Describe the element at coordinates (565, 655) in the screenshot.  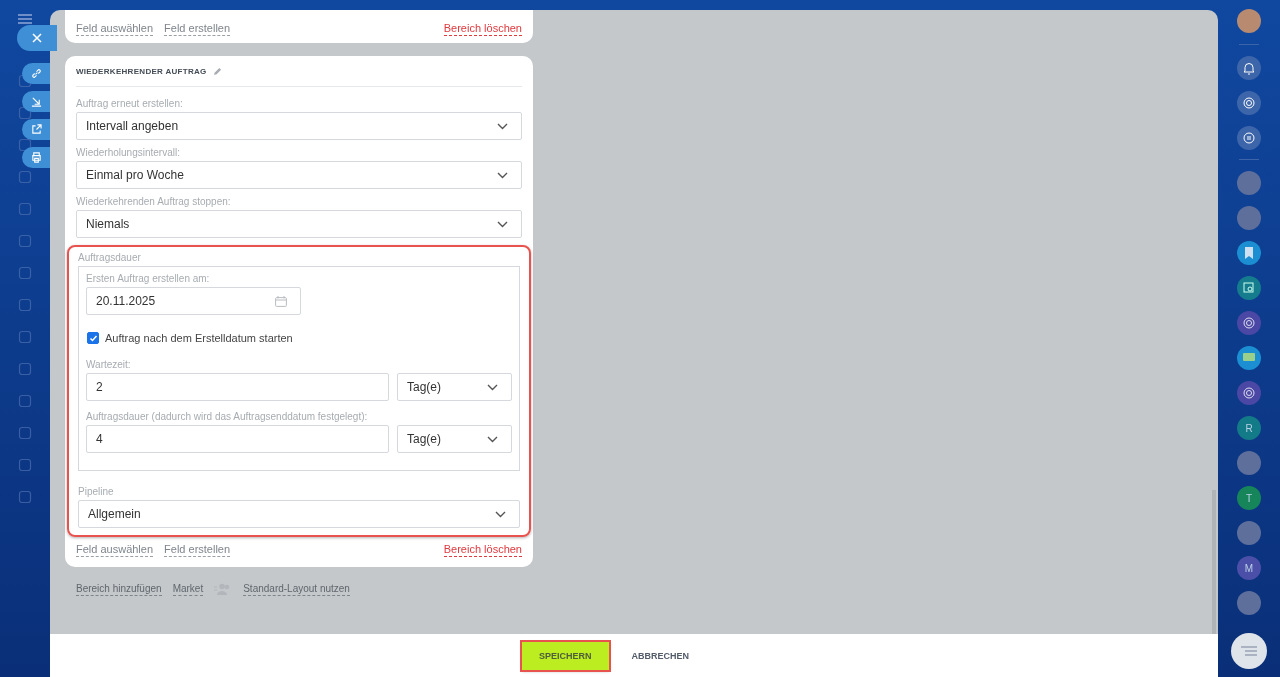
I see `save-button: SPEICHERN` at that location.